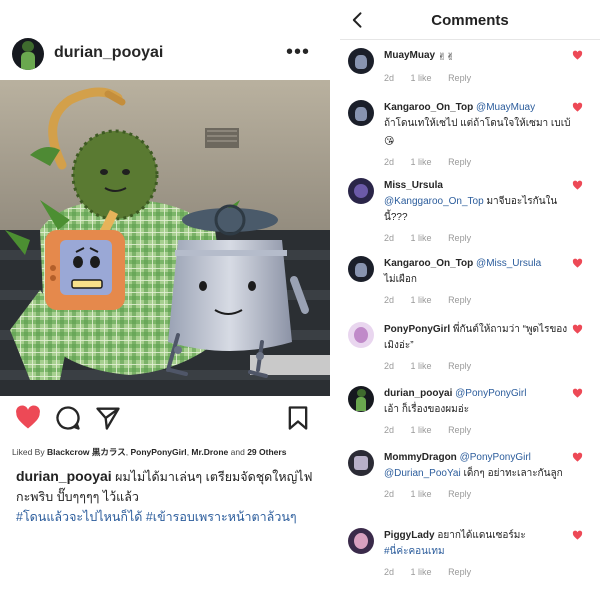  Describe the element at coordinates (389, 141) in the screenshot. I see `kiss-emoji: 😘` at that location.